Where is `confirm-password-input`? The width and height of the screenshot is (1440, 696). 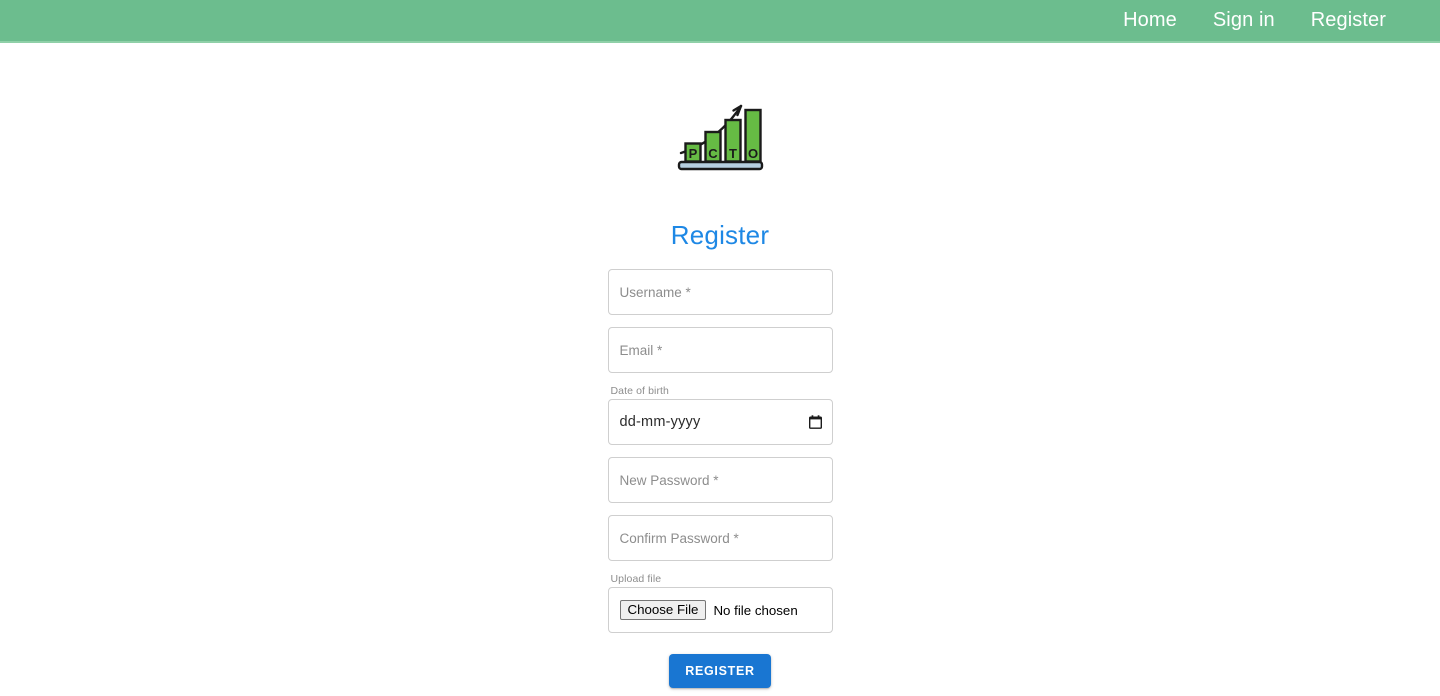
confirm-password-input is located at coordinates (720, 538).